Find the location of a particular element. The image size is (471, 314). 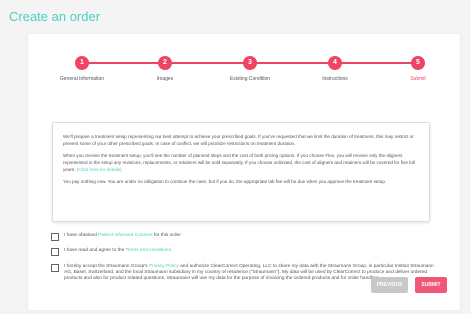

details-link: (Click here for details) is located at coordinates (99, 169).